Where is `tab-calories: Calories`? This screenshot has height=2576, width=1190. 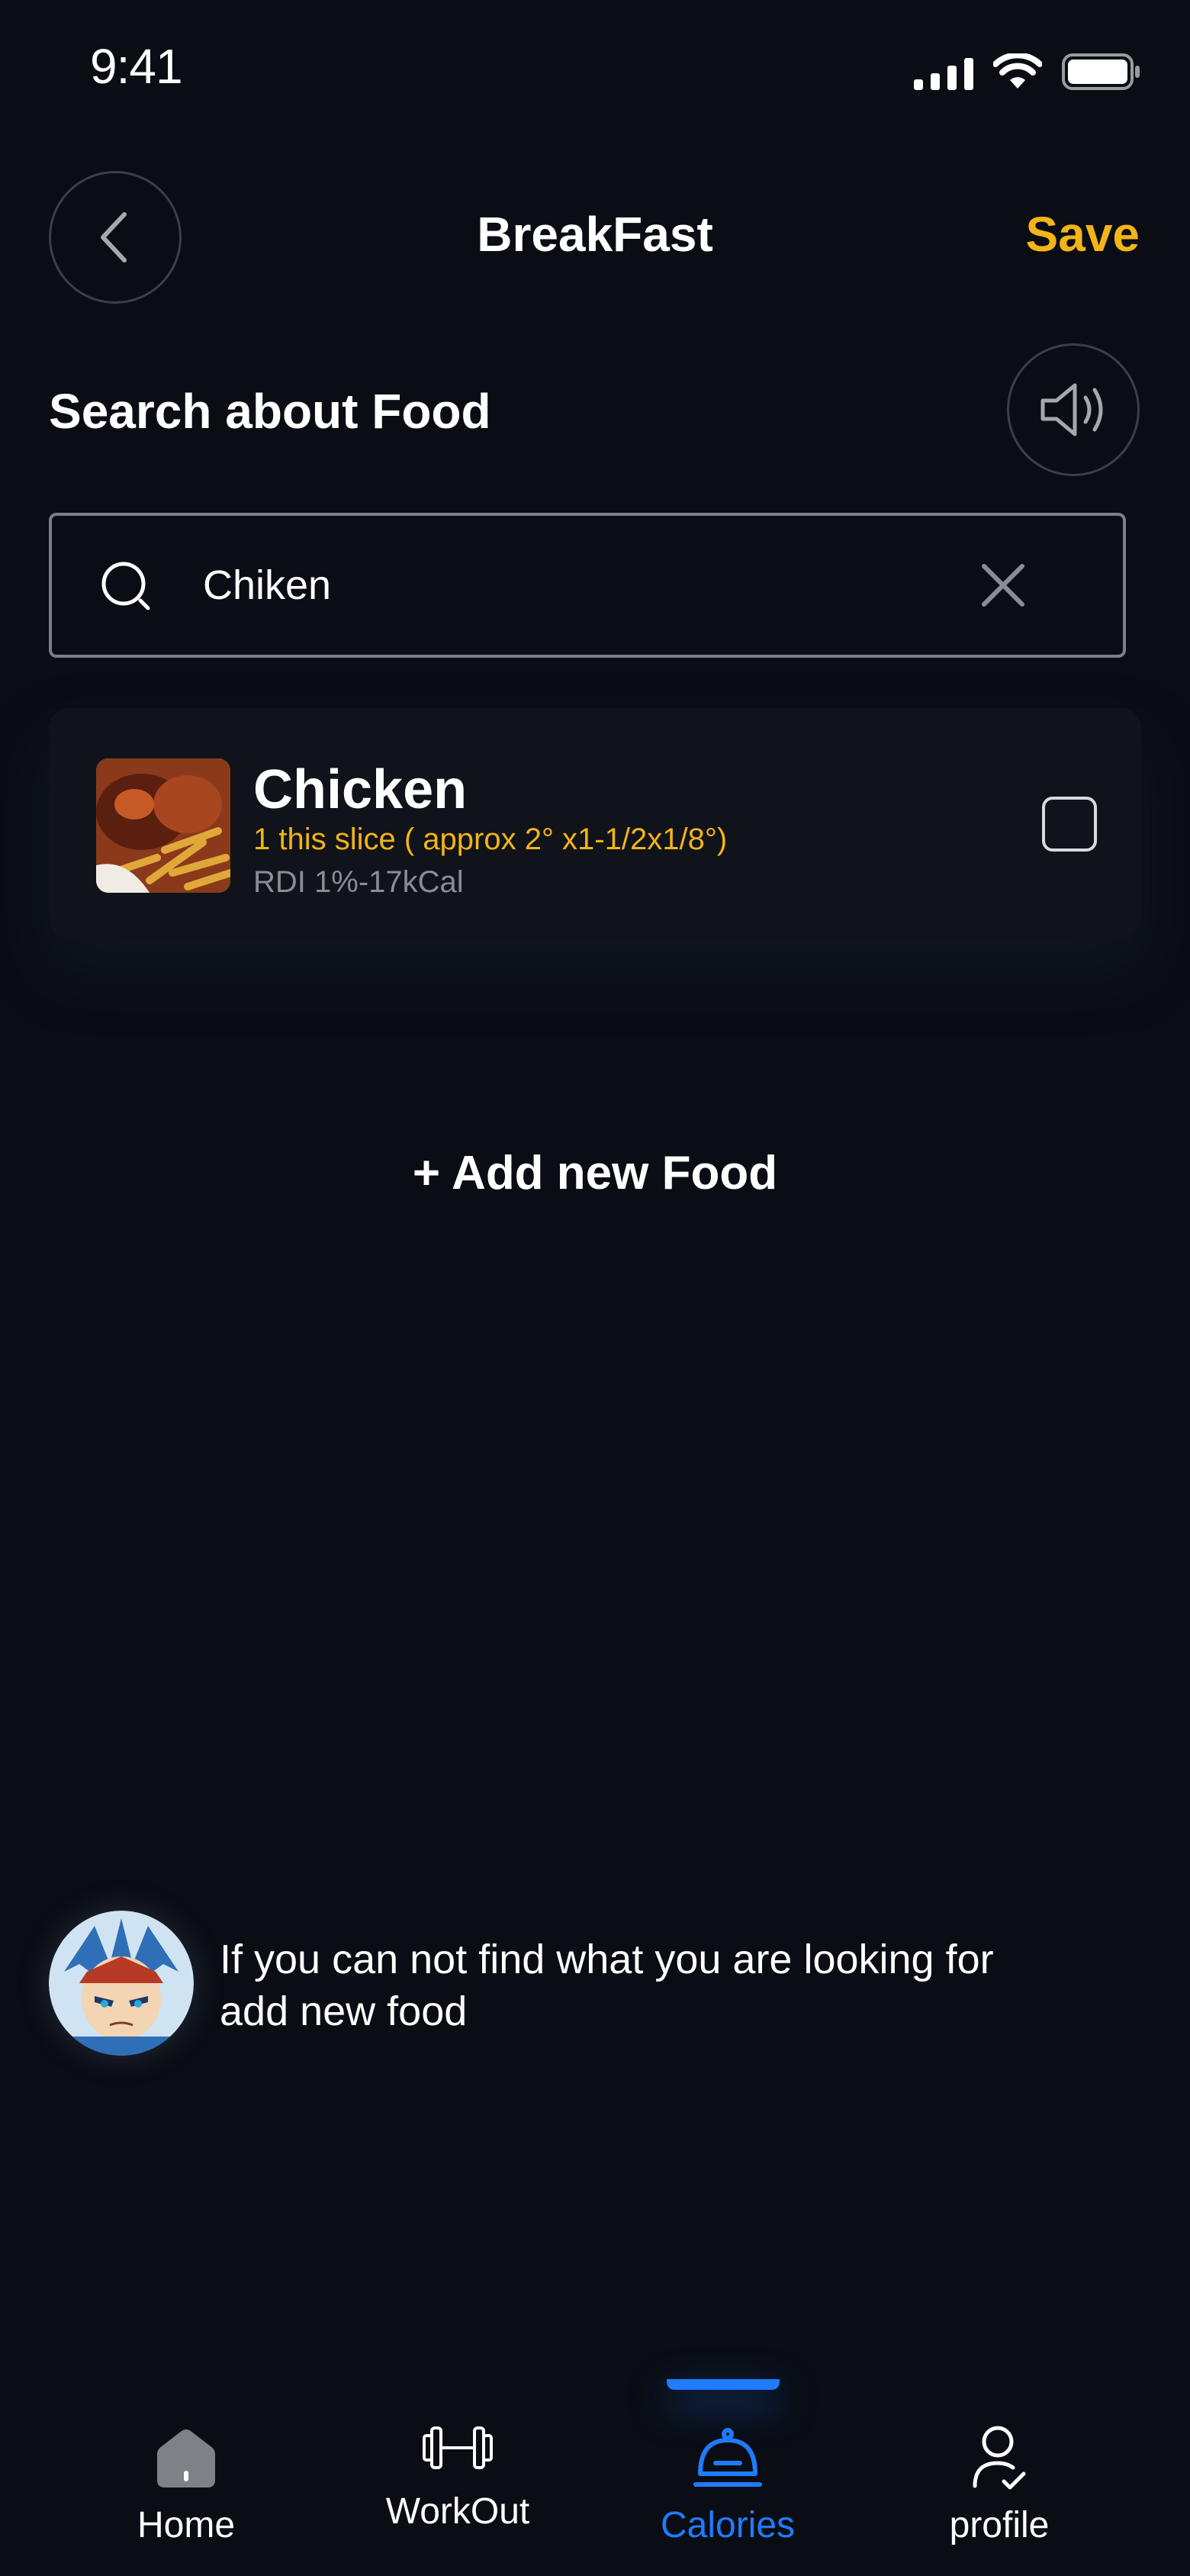 tab-calories: Calories is located at coordinates (727, 2478).